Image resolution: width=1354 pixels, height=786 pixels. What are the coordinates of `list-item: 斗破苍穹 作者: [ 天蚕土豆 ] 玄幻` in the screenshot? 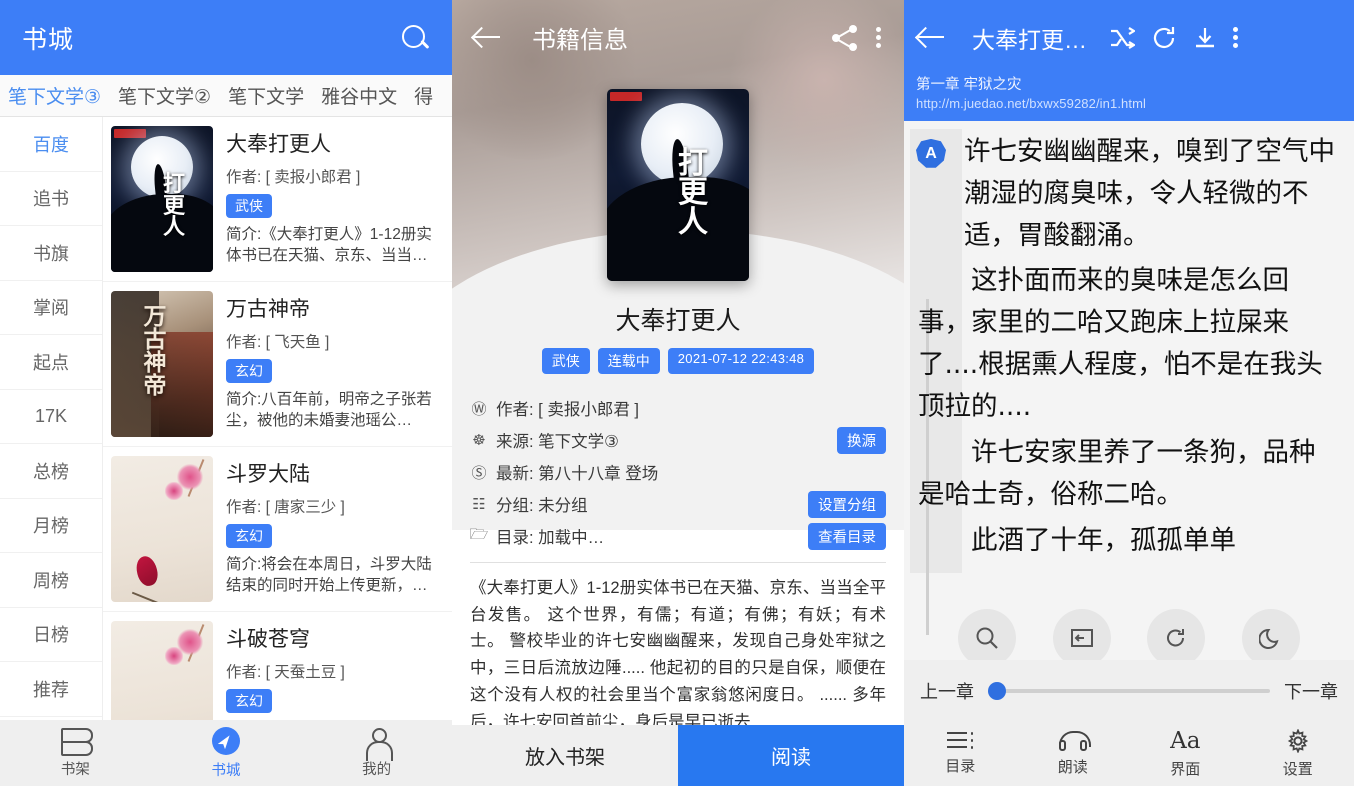 It's located at (277, 666).